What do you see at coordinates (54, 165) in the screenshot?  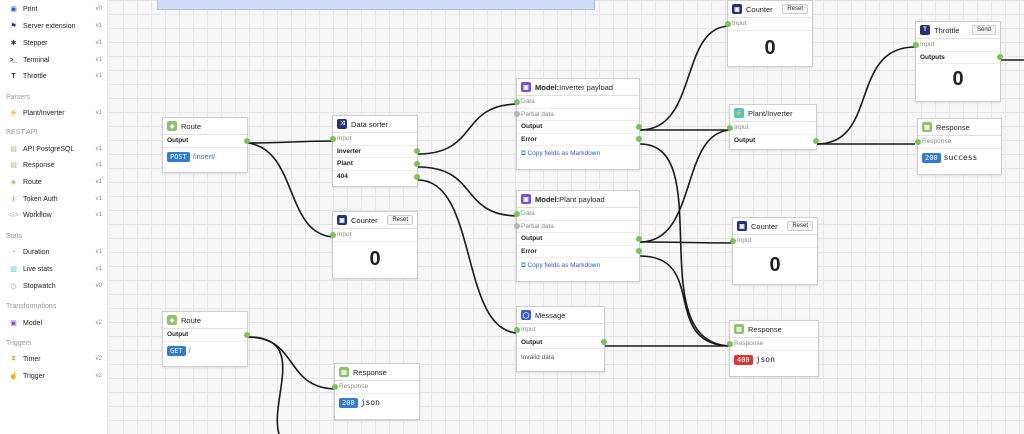 I see `sidebar-item-response: ▤ Response v1` at bounding box center [54, 165].